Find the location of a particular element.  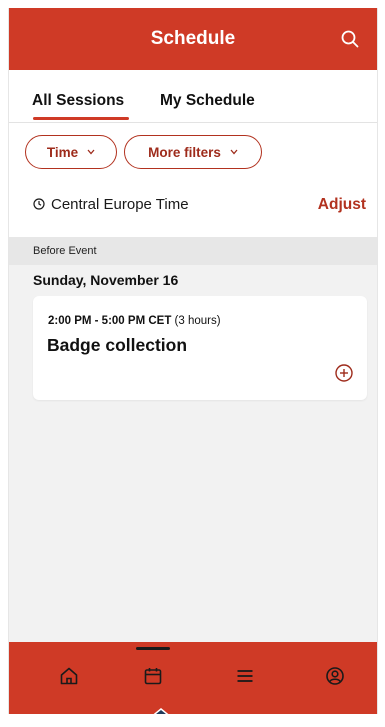

nav-schedule-button is located at coordinates (153, 676).